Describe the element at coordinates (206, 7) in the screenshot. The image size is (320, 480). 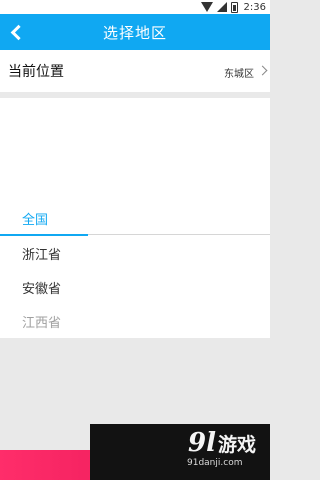
I see `wifi-icon` at that location.